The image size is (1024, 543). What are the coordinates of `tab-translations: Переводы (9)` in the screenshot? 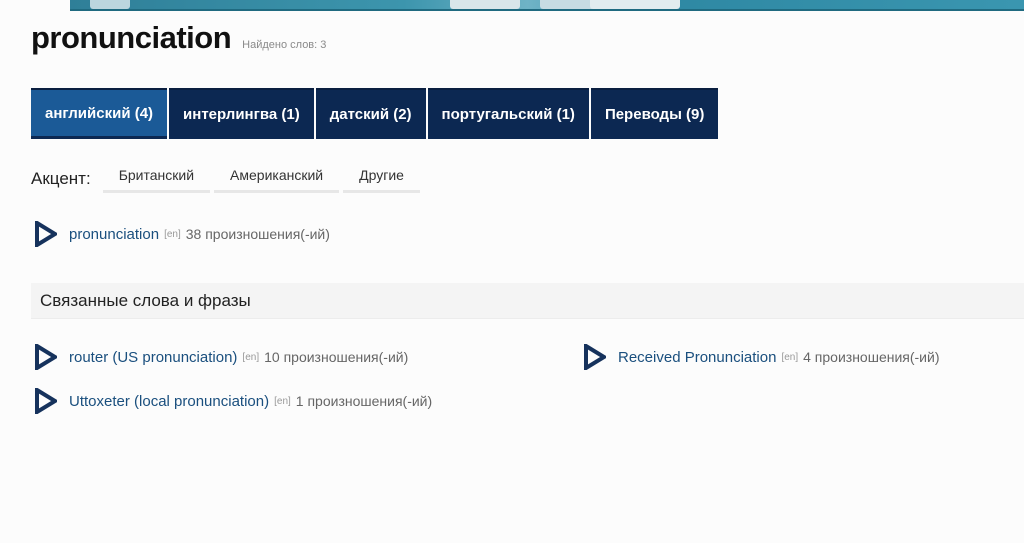 It's located at (654, 113).